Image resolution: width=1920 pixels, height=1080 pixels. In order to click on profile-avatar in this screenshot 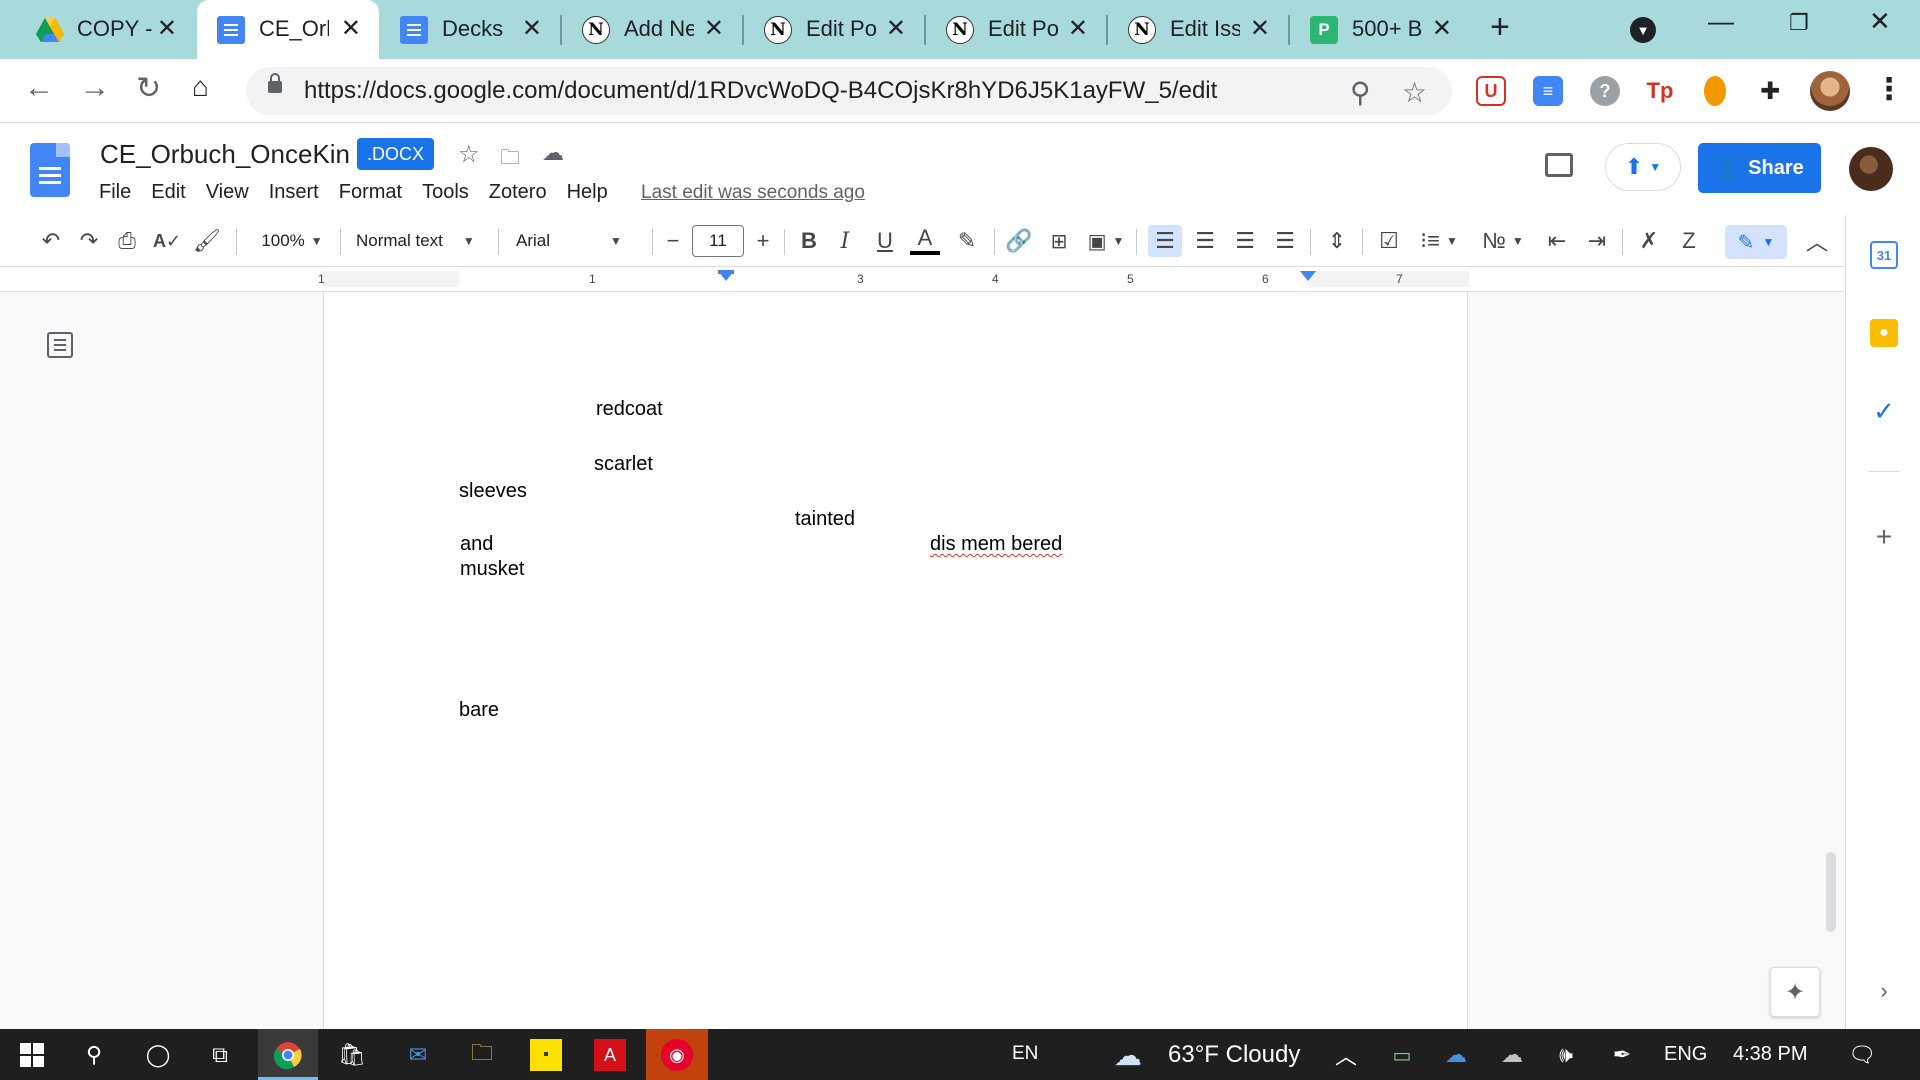, I will do `click(1830, 91)`.